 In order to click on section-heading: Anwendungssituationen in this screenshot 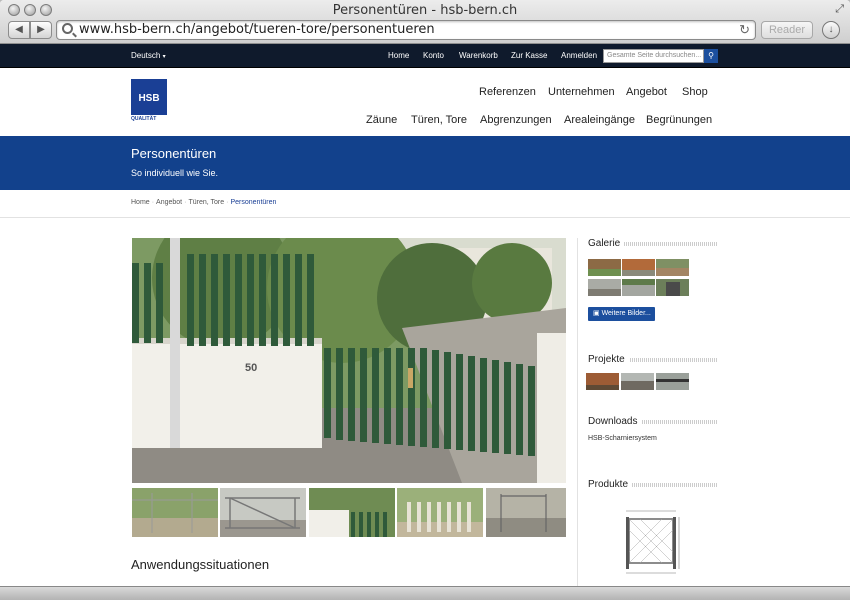, I will do `click(200, 564)`.